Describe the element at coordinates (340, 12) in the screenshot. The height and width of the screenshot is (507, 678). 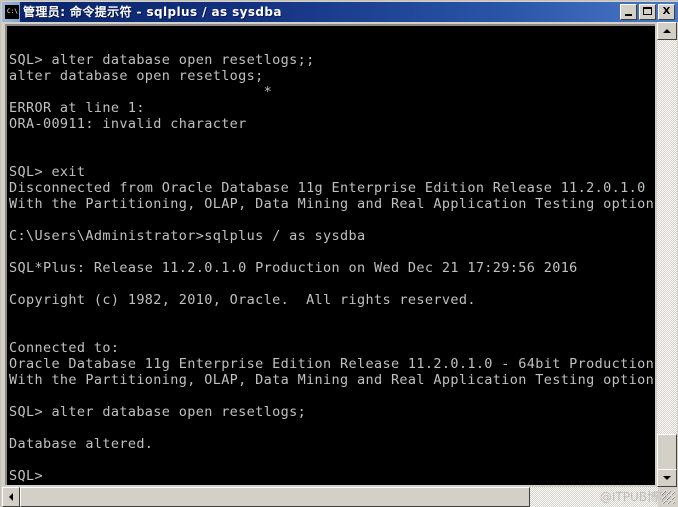
I see `title-bar: C:\ 管理员: 命令提示符 - sqlplus / as sysdba X` at that location.